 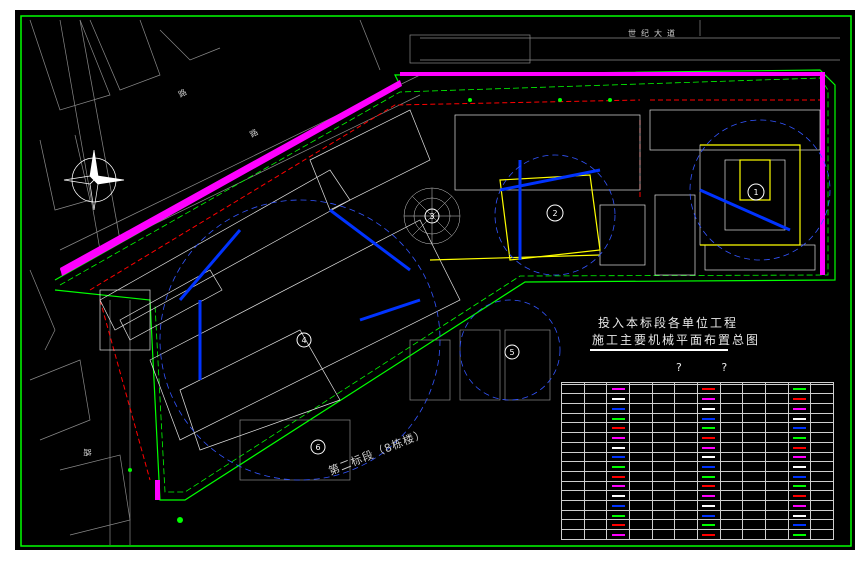 I want to click on legend-table, so click(x=697, y=461).